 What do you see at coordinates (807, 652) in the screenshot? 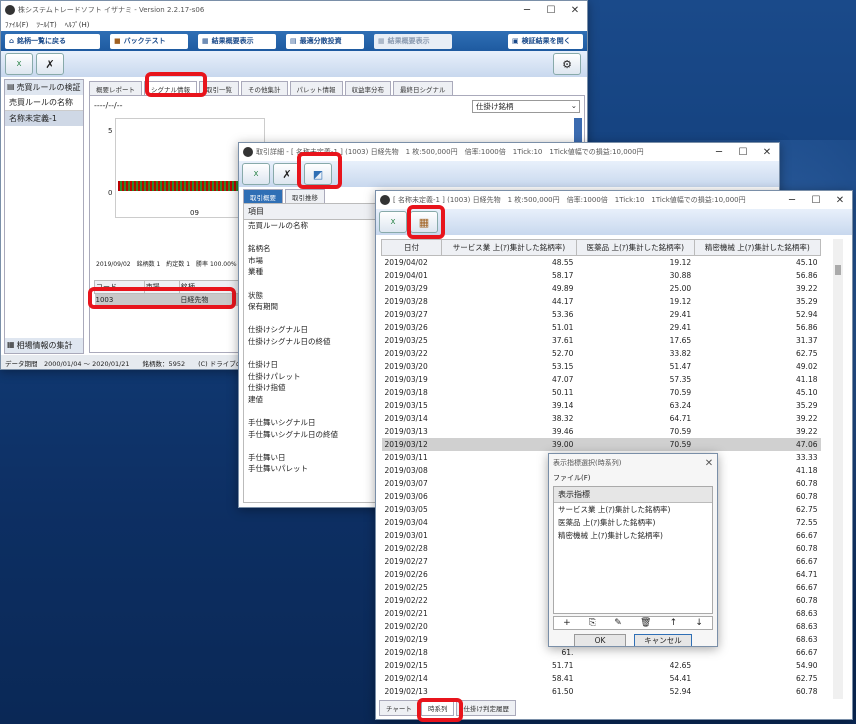
I see `row-precision: 66.67` at bounding box center [807, 652].